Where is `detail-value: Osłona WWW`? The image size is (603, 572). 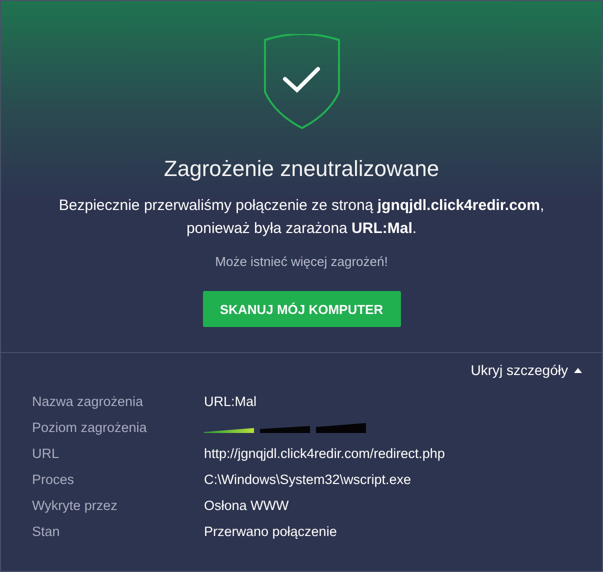
detail-value: Osłona WWW is located at coordinates (247, 506).